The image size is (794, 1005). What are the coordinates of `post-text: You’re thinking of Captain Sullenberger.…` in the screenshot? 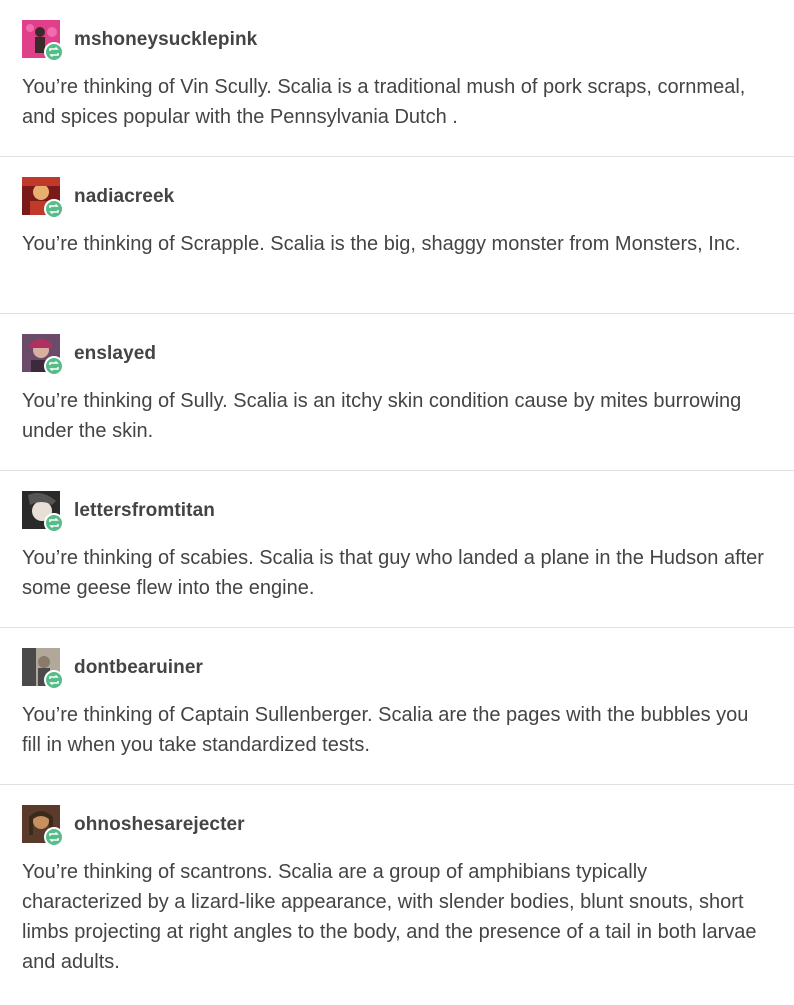 It's located at (385, 730).